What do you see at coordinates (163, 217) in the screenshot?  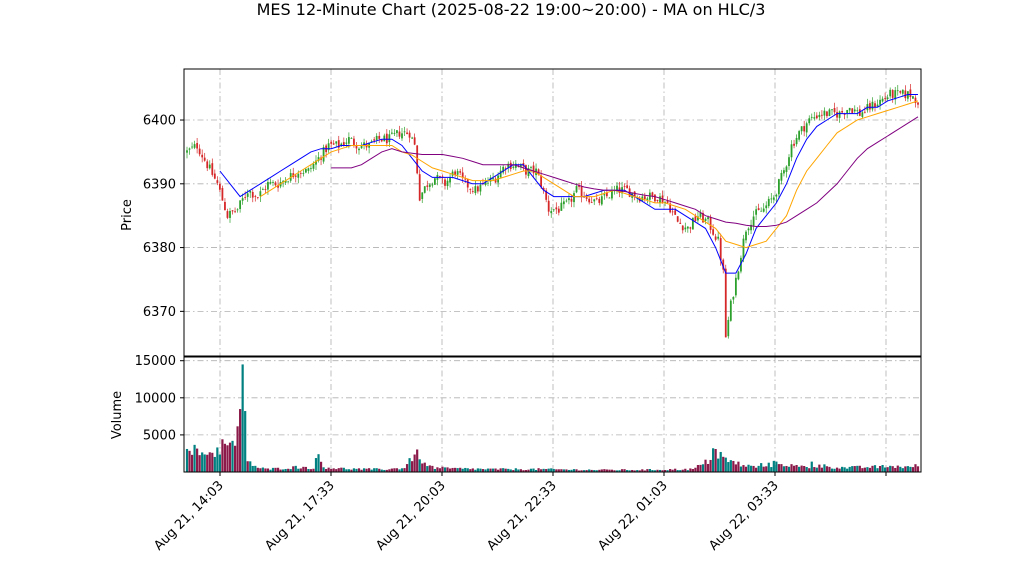 I see `price-y-ticks: 6370 6380 6390 6400` at bounding box center [163, 217].